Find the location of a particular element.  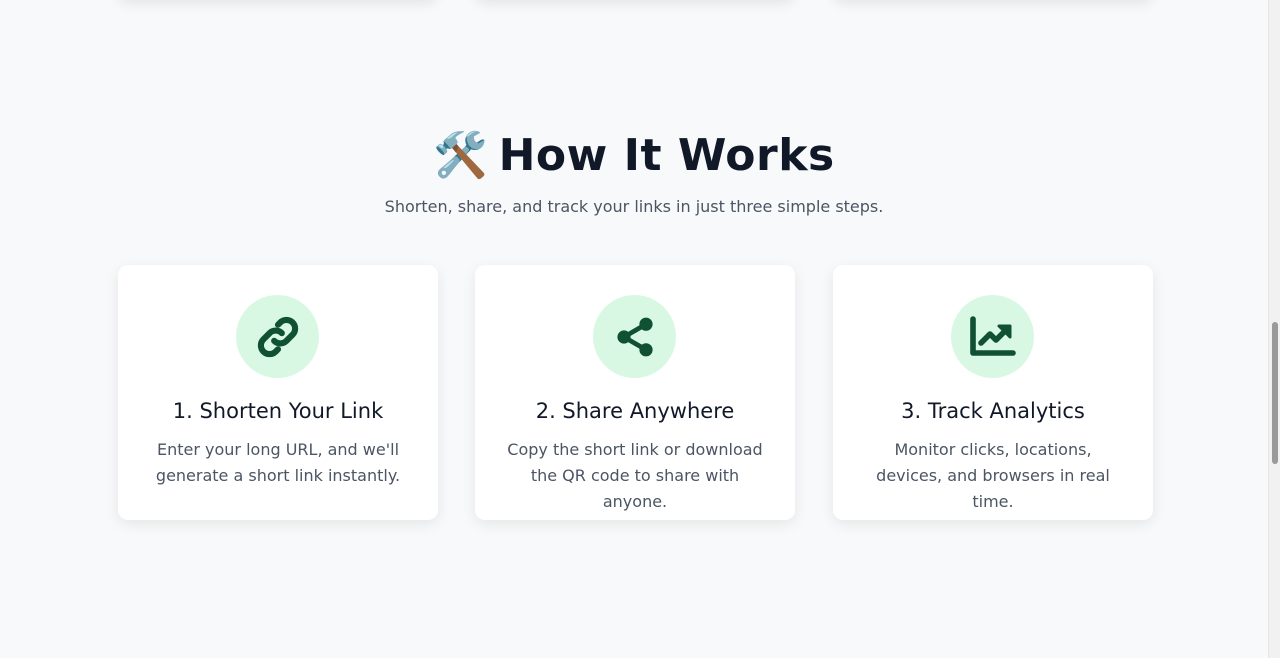

link-icon is located at coordinates (277, 336).